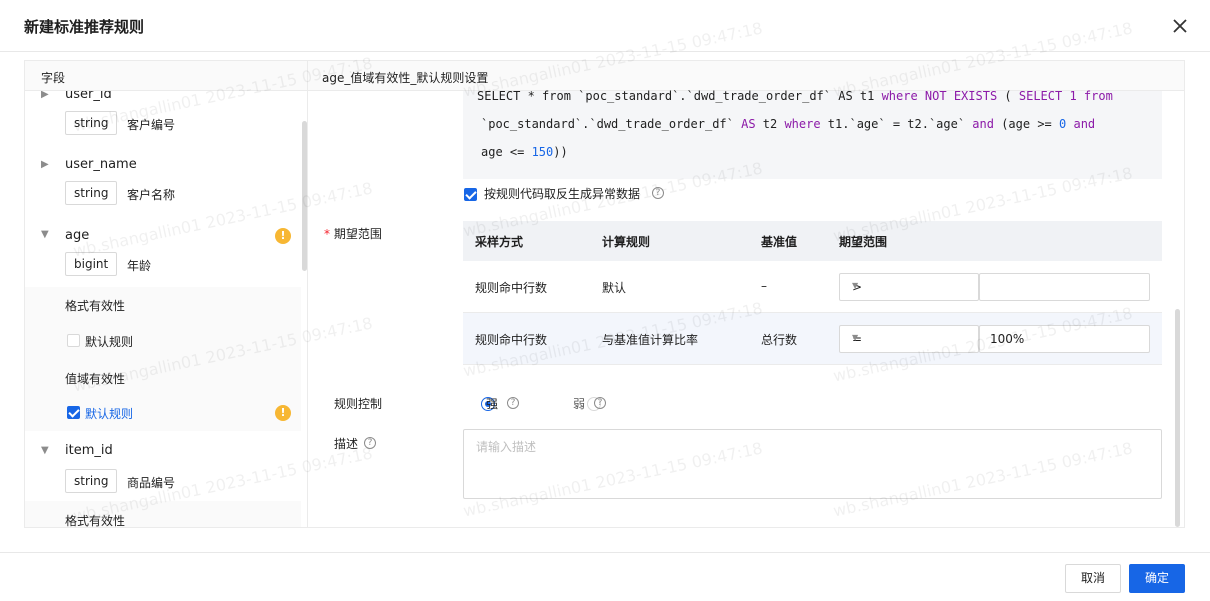 This screenshot has width=1210, height=601. What do you see at coordinates (746, 76) in the screenshot?
I see `rule-settings-header: age_值域有效性_默认规则设置` at bounding box center [746, 76].